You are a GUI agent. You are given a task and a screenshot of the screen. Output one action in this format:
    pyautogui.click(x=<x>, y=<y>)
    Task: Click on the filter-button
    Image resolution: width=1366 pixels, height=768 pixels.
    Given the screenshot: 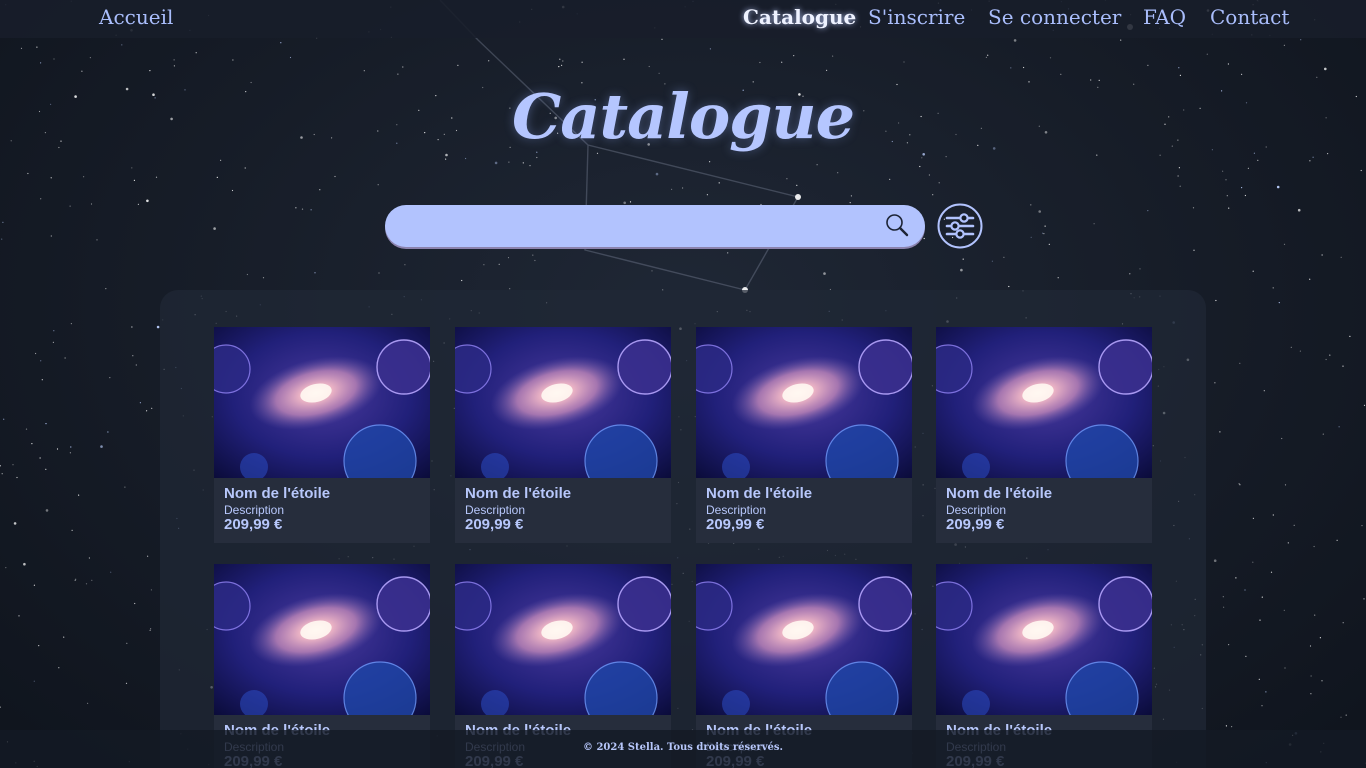 What is the action you would take?
    pyautogui.click(x=960, y=226)
    